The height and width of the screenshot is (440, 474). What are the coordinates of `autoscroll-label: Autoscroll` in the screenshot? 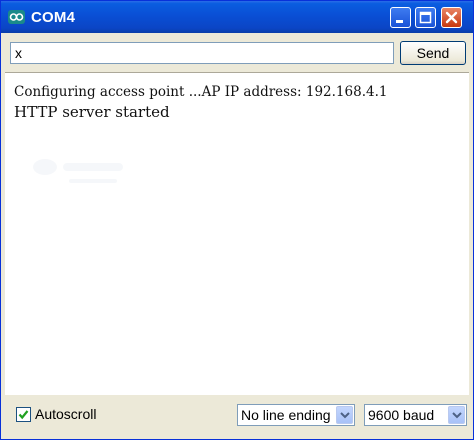 It's located at (66, 414).